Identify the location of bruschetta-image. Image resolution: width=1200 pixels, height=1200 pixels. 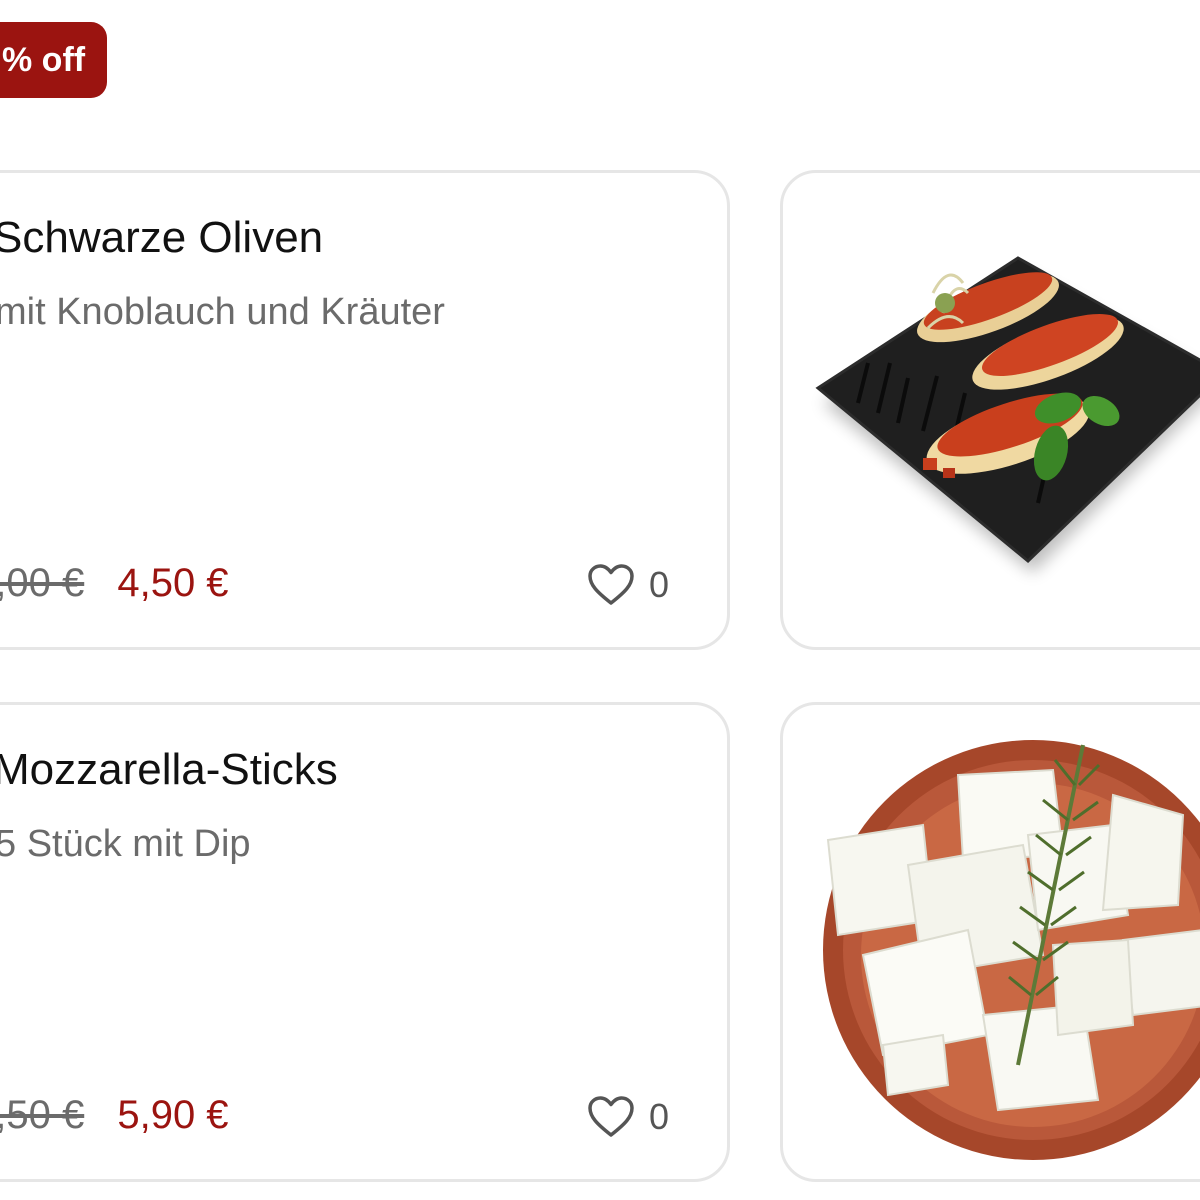
(1007, 414).